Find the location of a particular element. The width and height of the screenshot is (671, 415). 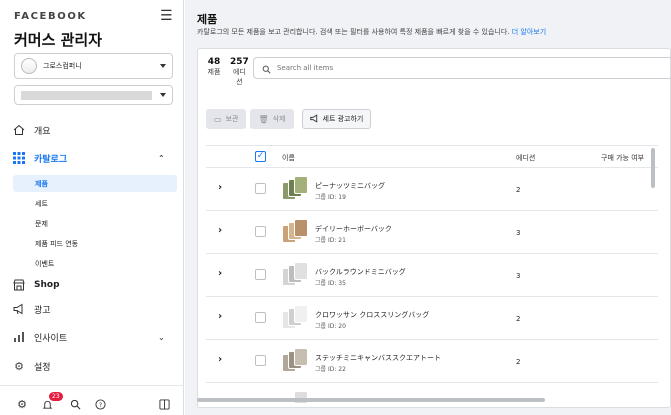

sidebar-item-products: 제품 is located at coordinates (95, 183).